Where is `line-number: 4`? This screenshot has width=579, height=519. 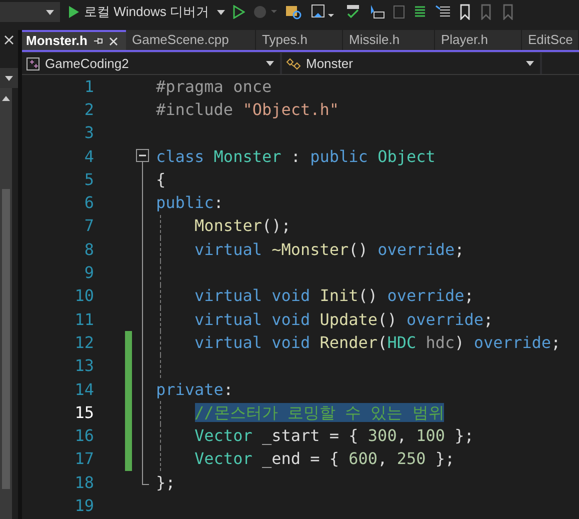 line-number: 4 is located at coordinates (88, 157).